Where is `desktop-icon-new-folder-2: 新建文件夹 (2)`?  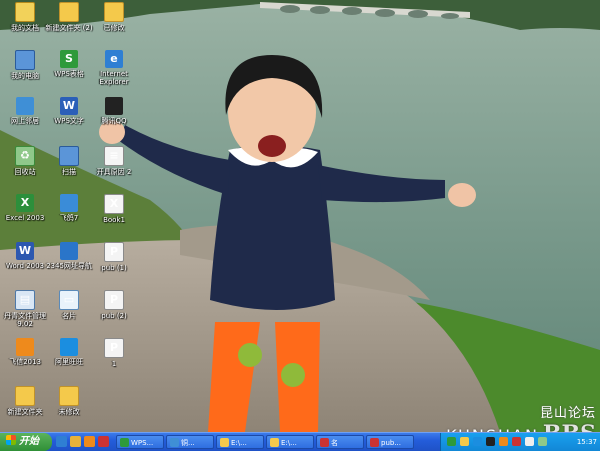
desktop-icon-new-folder-2: 新建文件夹 (2) is located at coordinates (69, 17).